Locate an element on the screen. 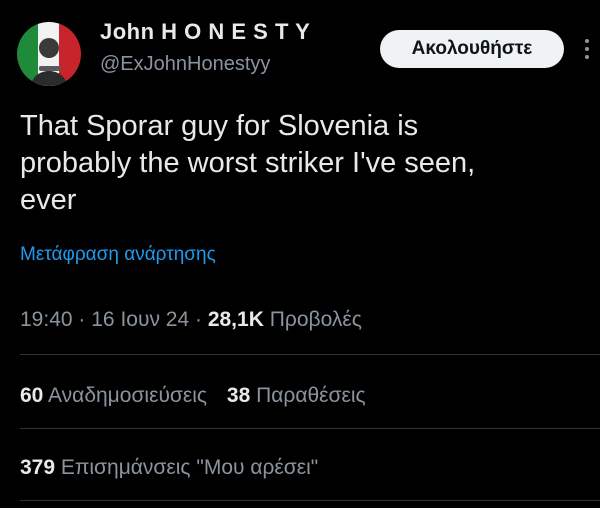  profile-photo-avatar-icon is located at coordinates (49, 54).